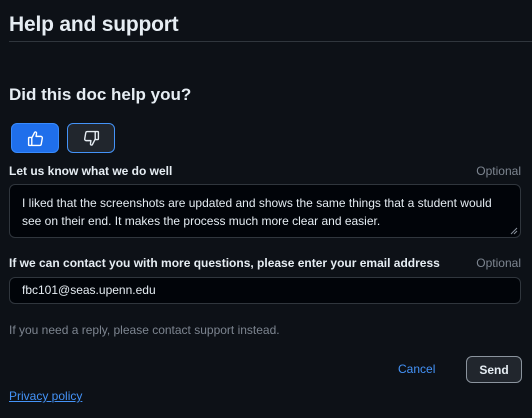 Image resolution: width=532 pixels, height=418 pixels. Describe the element at coordinates (494, 369) in the screenshot. I see `send-button: Send` at that location.